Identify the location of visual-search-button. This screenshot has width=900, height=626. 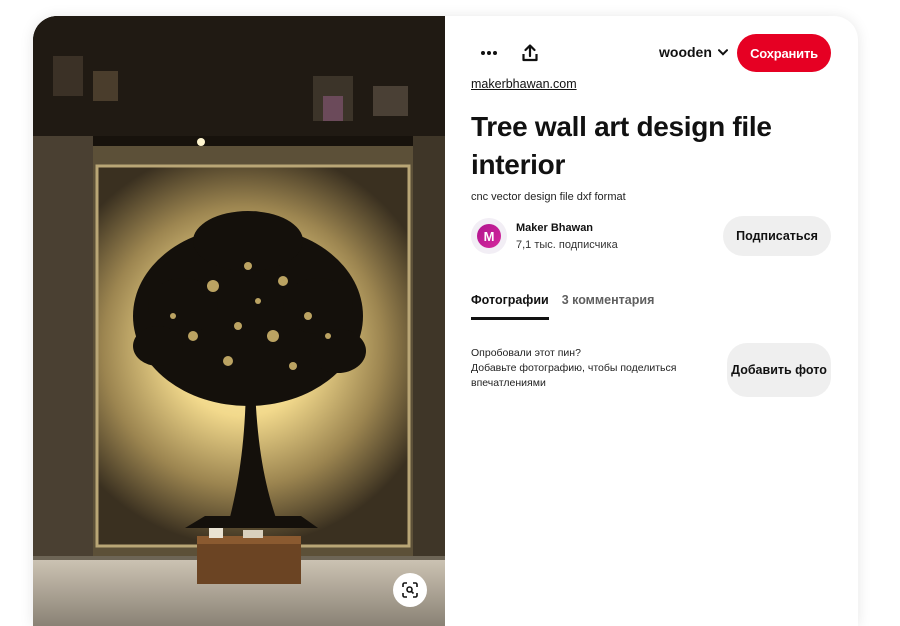
(410, 590).